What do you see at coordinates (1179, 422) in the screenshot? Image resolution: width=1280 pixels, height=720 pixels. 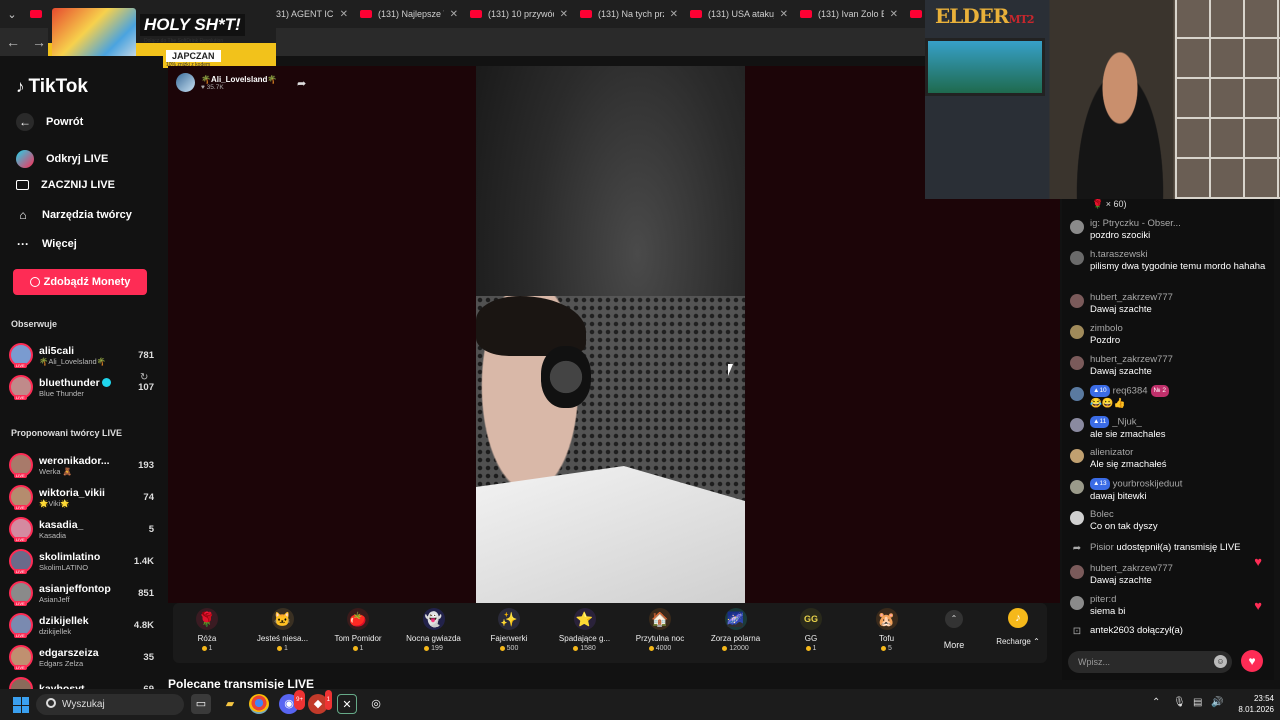 I see `chat-username: ▲11 _Njuk_` at bounding box center [1179, 422].